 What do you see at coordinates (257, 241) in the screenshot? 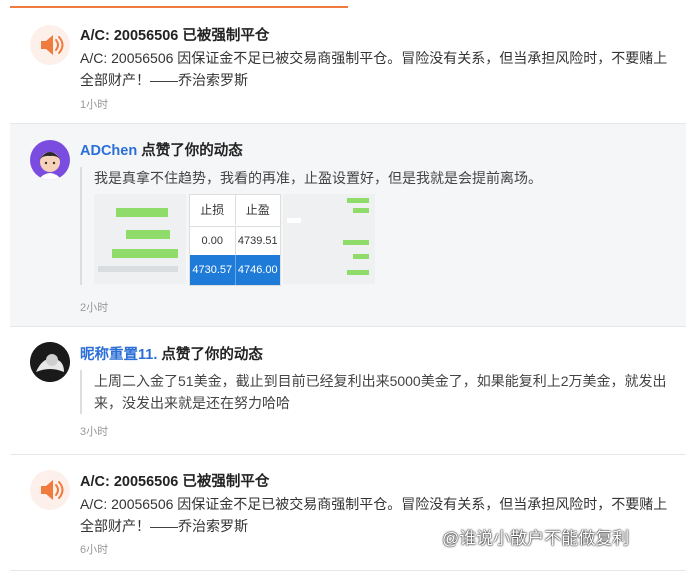
I see `table-cell: 4739.51` at bounding box center [257, 241].